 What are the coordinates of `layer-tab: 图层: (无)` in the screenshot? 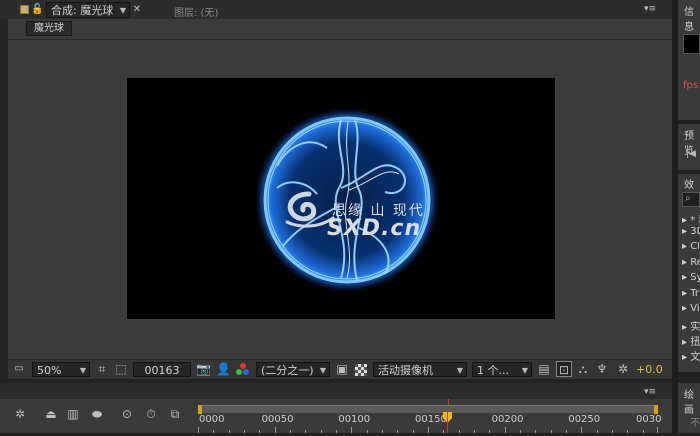 It's located at (196, 11).